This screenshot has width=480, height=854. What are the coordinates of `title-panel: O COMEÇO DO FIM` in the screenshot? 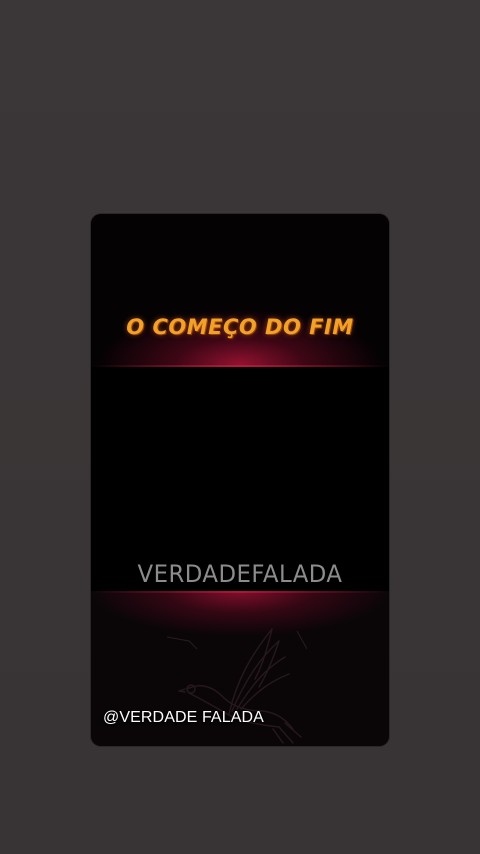 It's located at (240, 290).